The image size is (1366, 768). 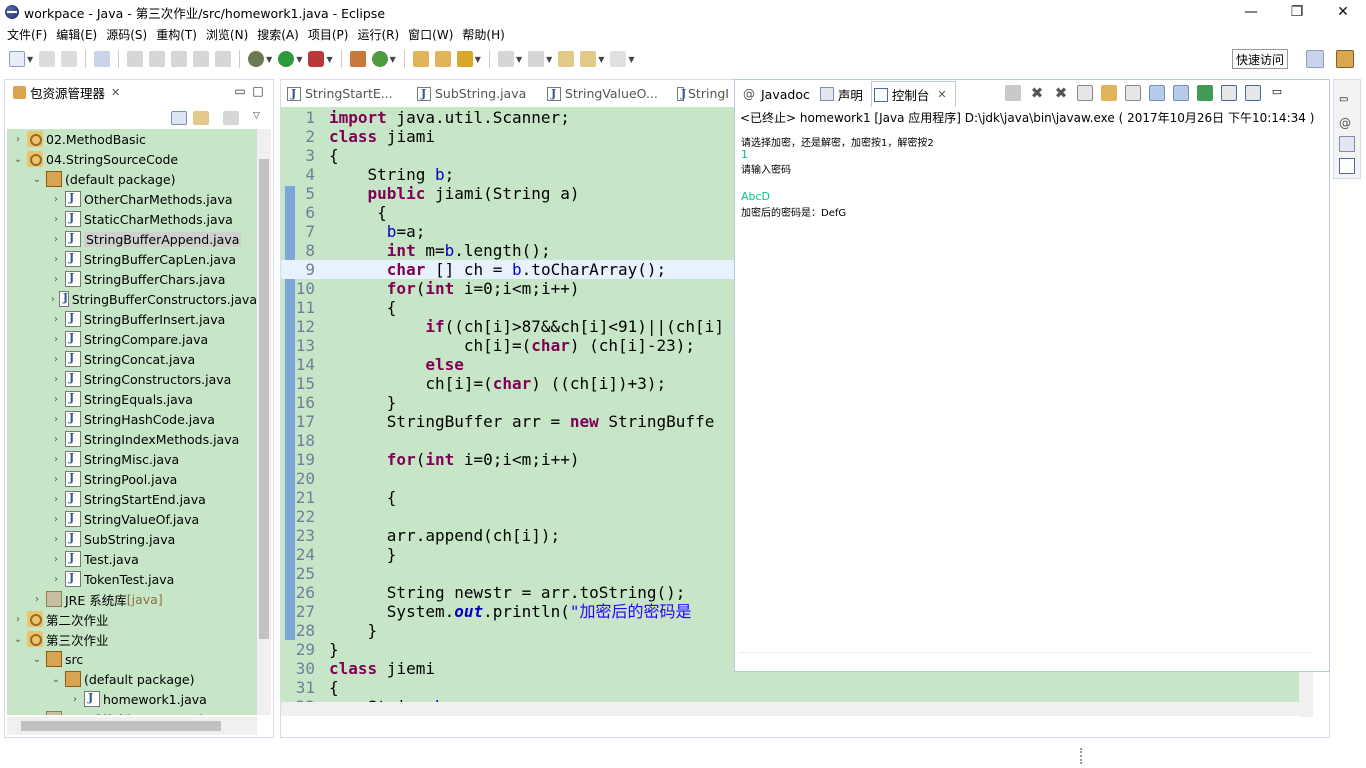 What do you see at coordinates (1037, 93) in the screenshot?
I see `remove-launch-icon: ✖` at bounding box center [1037, 93].